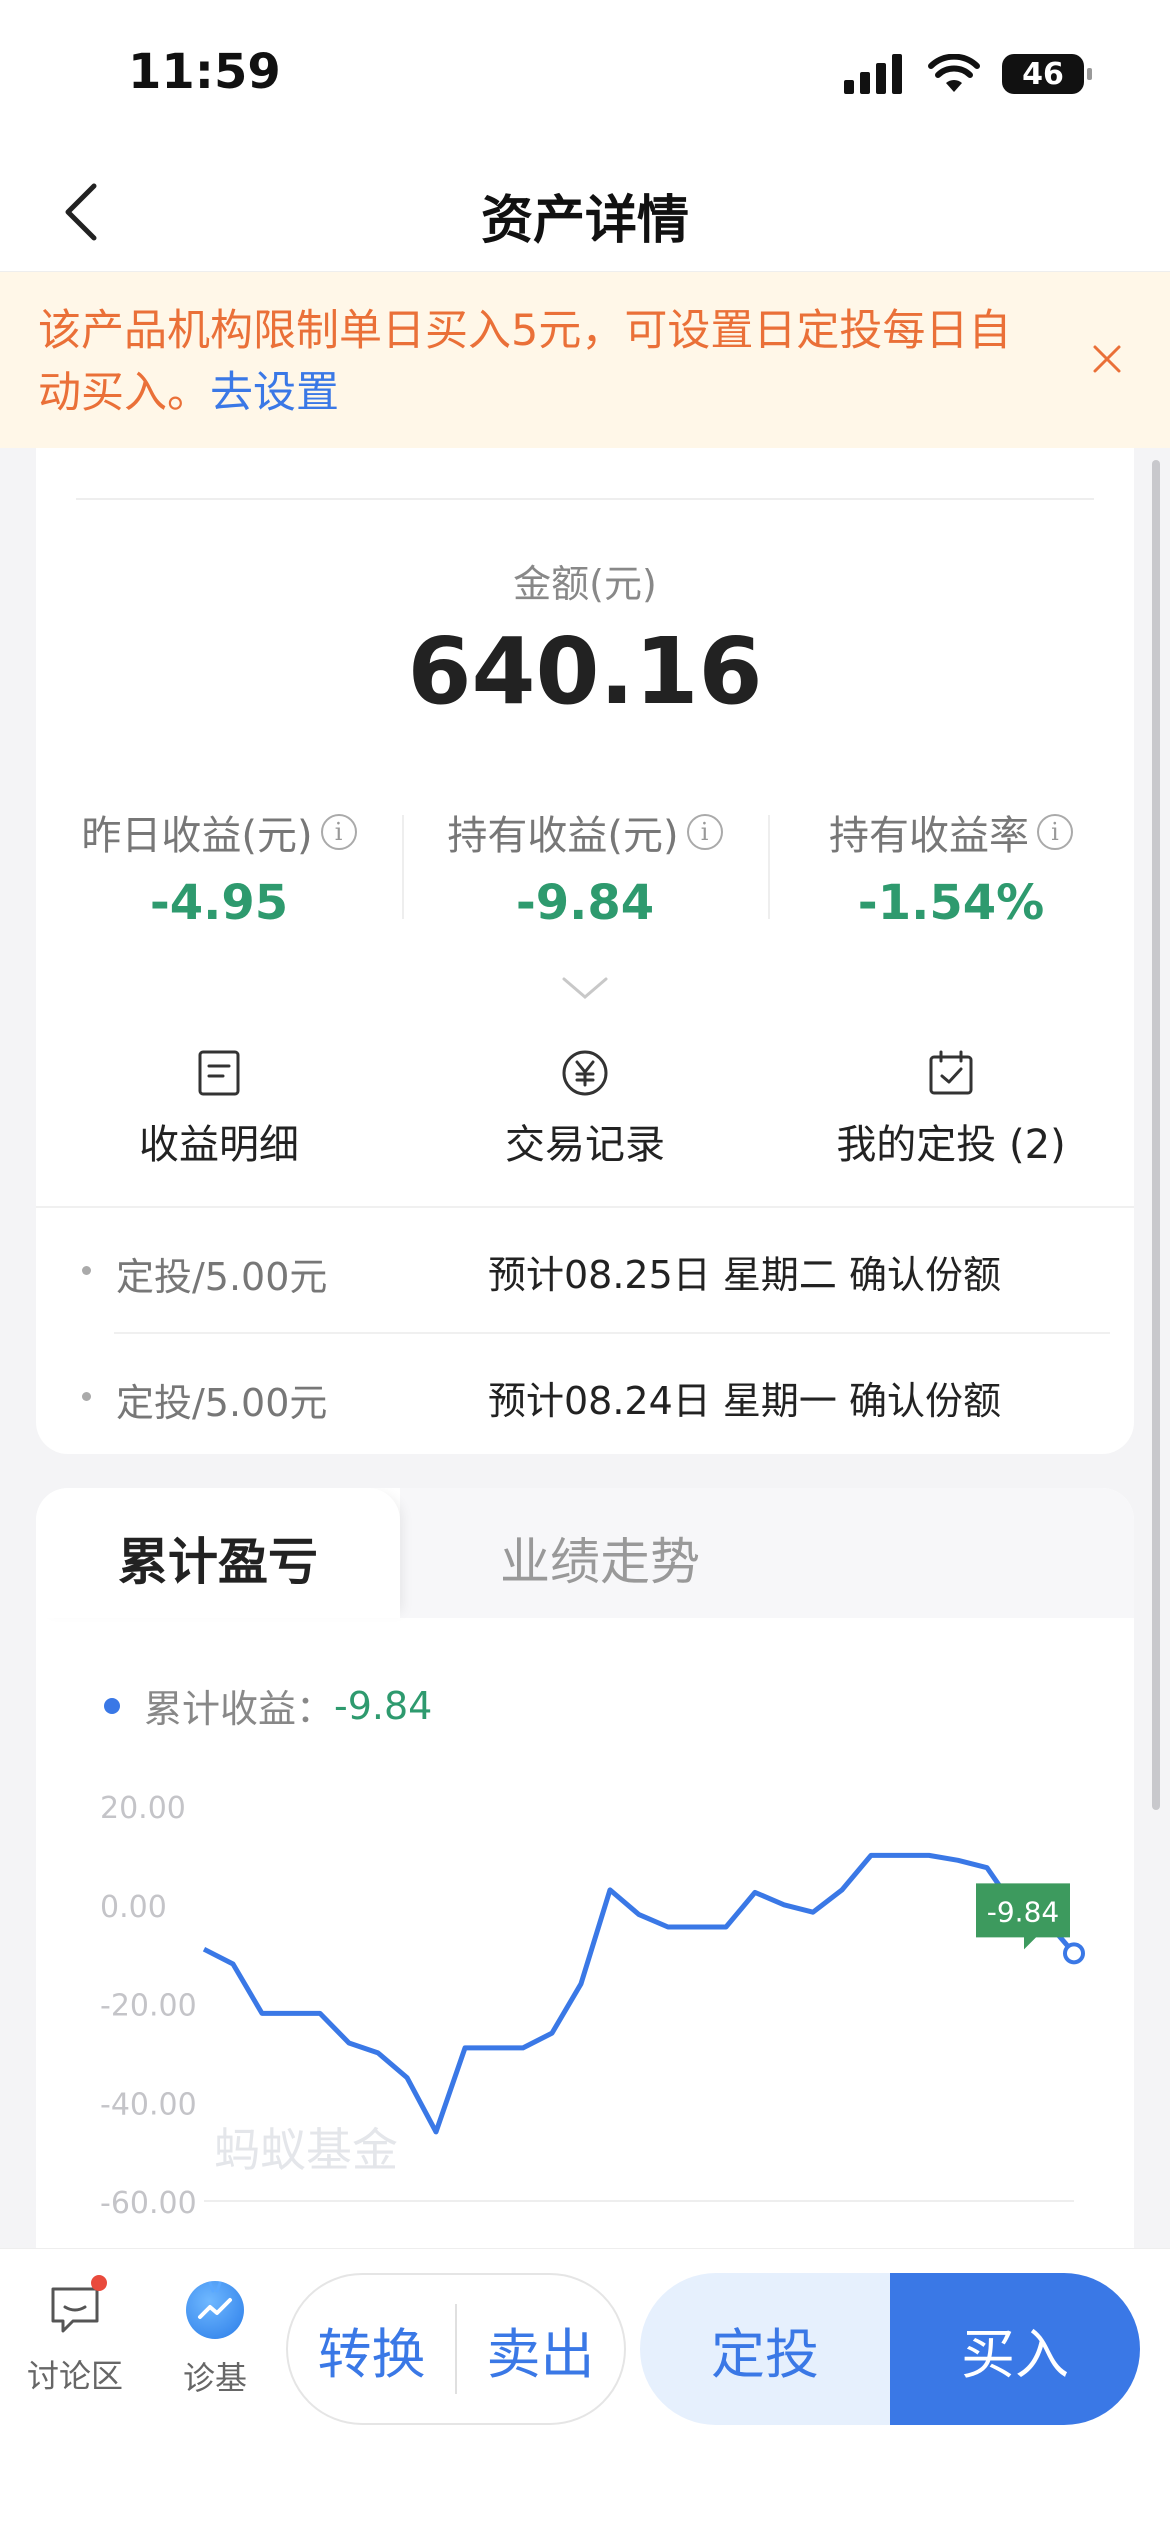 The image size is (1170, 2532). What do you see at coordinates (929, 836) in the screenshot?
I see `stat-label: 持有收益率` at bounding box center [929, 836].